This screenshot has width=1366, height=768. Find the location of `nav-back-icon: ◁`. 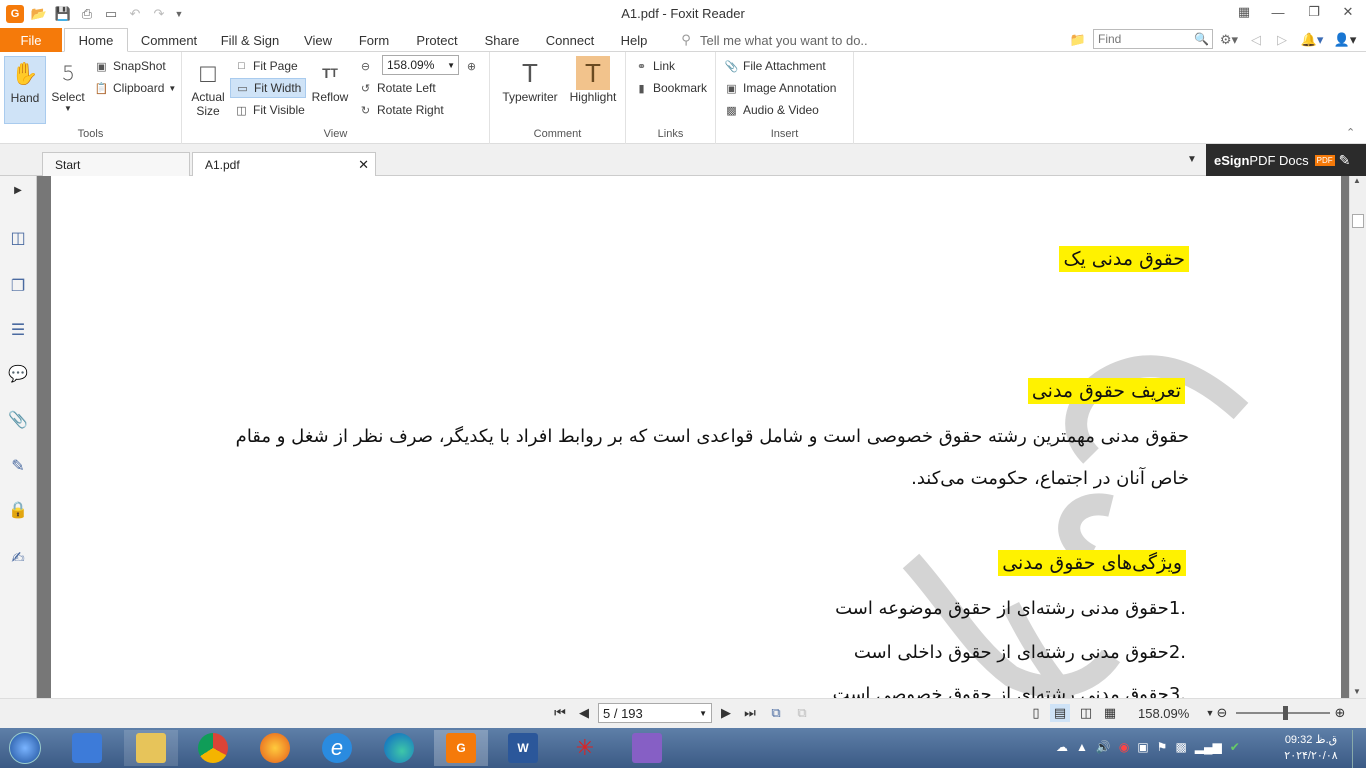

nav-back-icon: ◁ is located at coordinates (1256, 40).